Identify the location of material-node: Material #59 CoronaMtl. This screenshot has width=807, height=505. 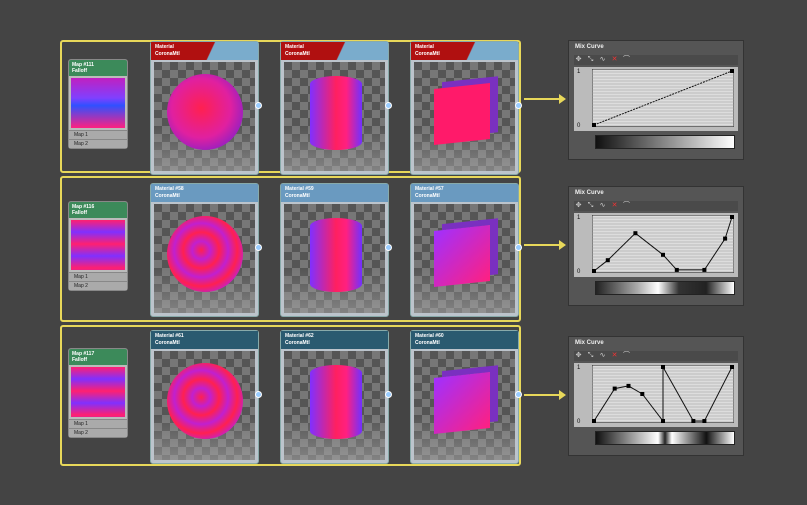
(336, 250).